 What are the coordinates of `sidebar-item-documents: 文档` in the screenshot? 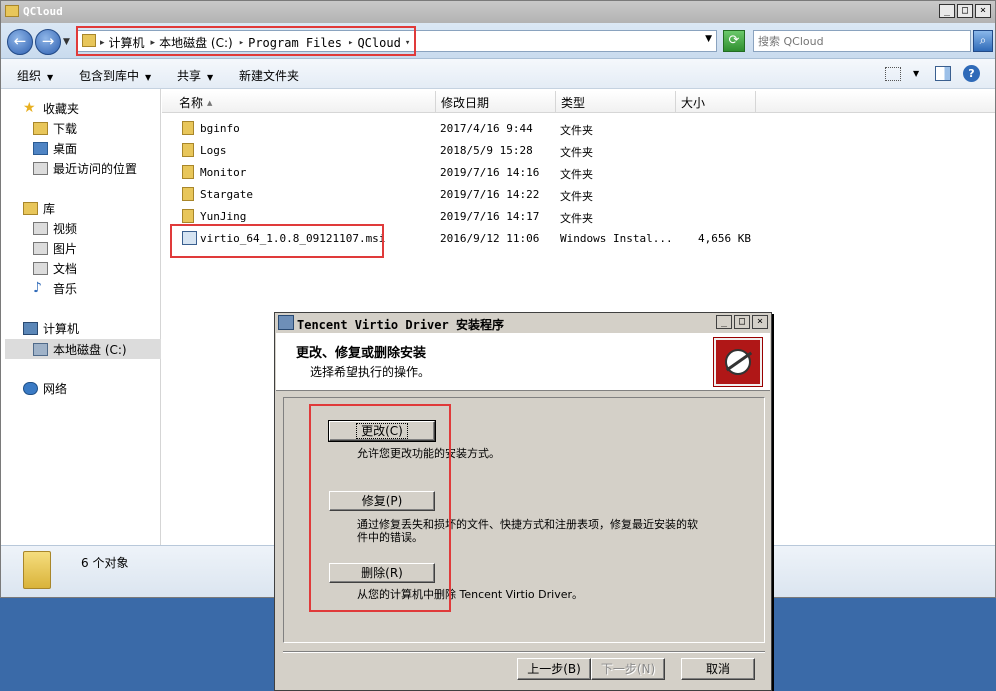 It's located at (55, 268).